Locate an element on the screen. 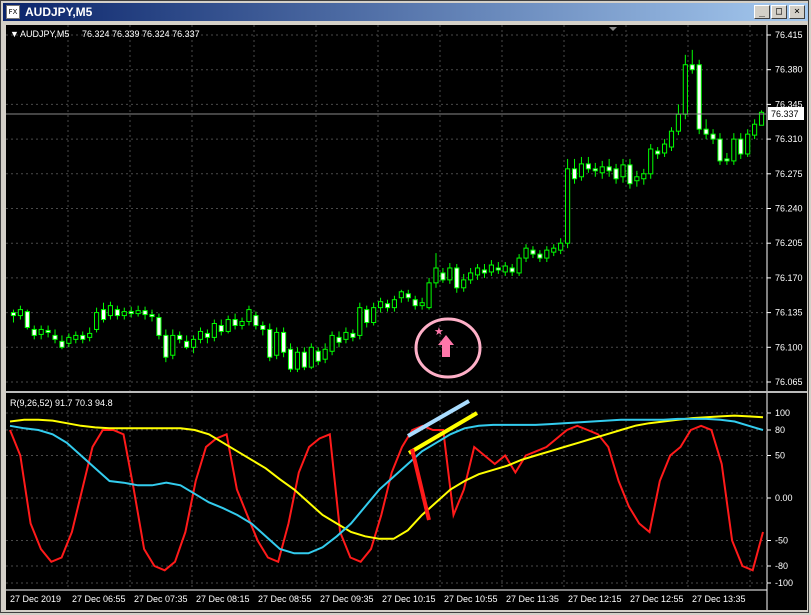 Image resolution: width=811 pixels, height=615 pixels. osc-tick-label: 0.00 is located at coordinates (784, 498).